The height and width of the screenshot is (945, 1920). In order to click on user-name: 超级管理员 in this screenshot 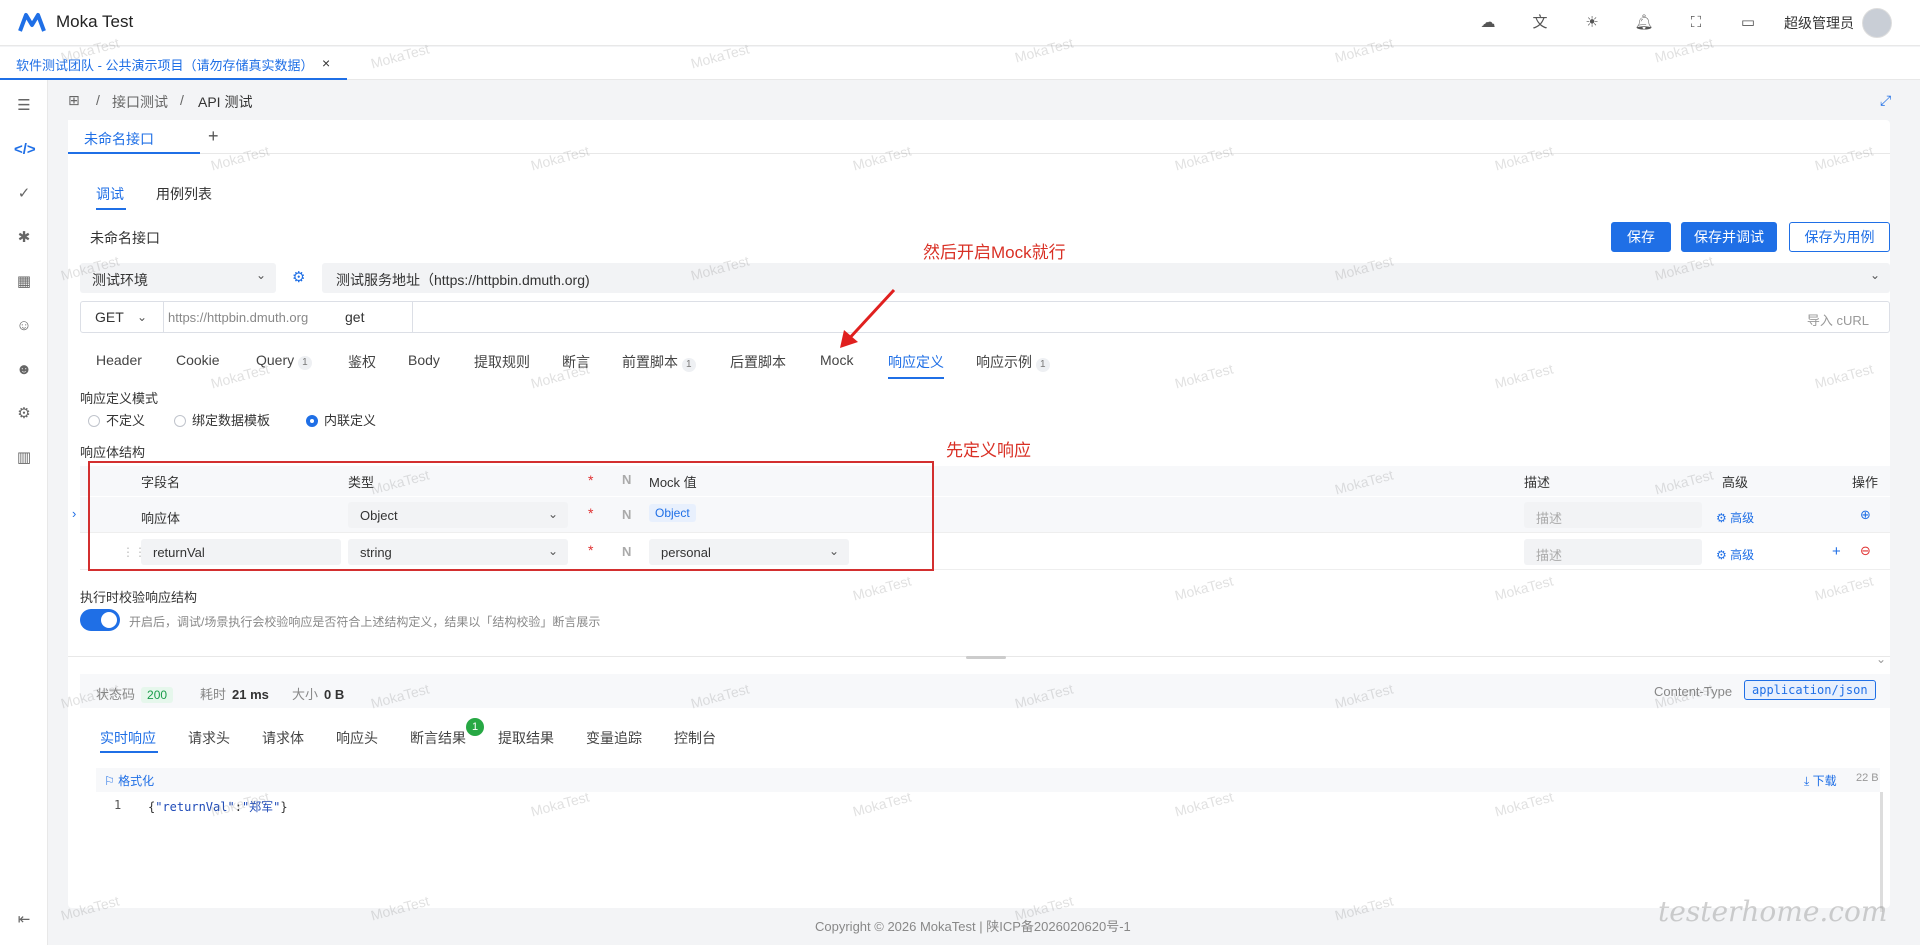, I will do `click(1819, 23)`.